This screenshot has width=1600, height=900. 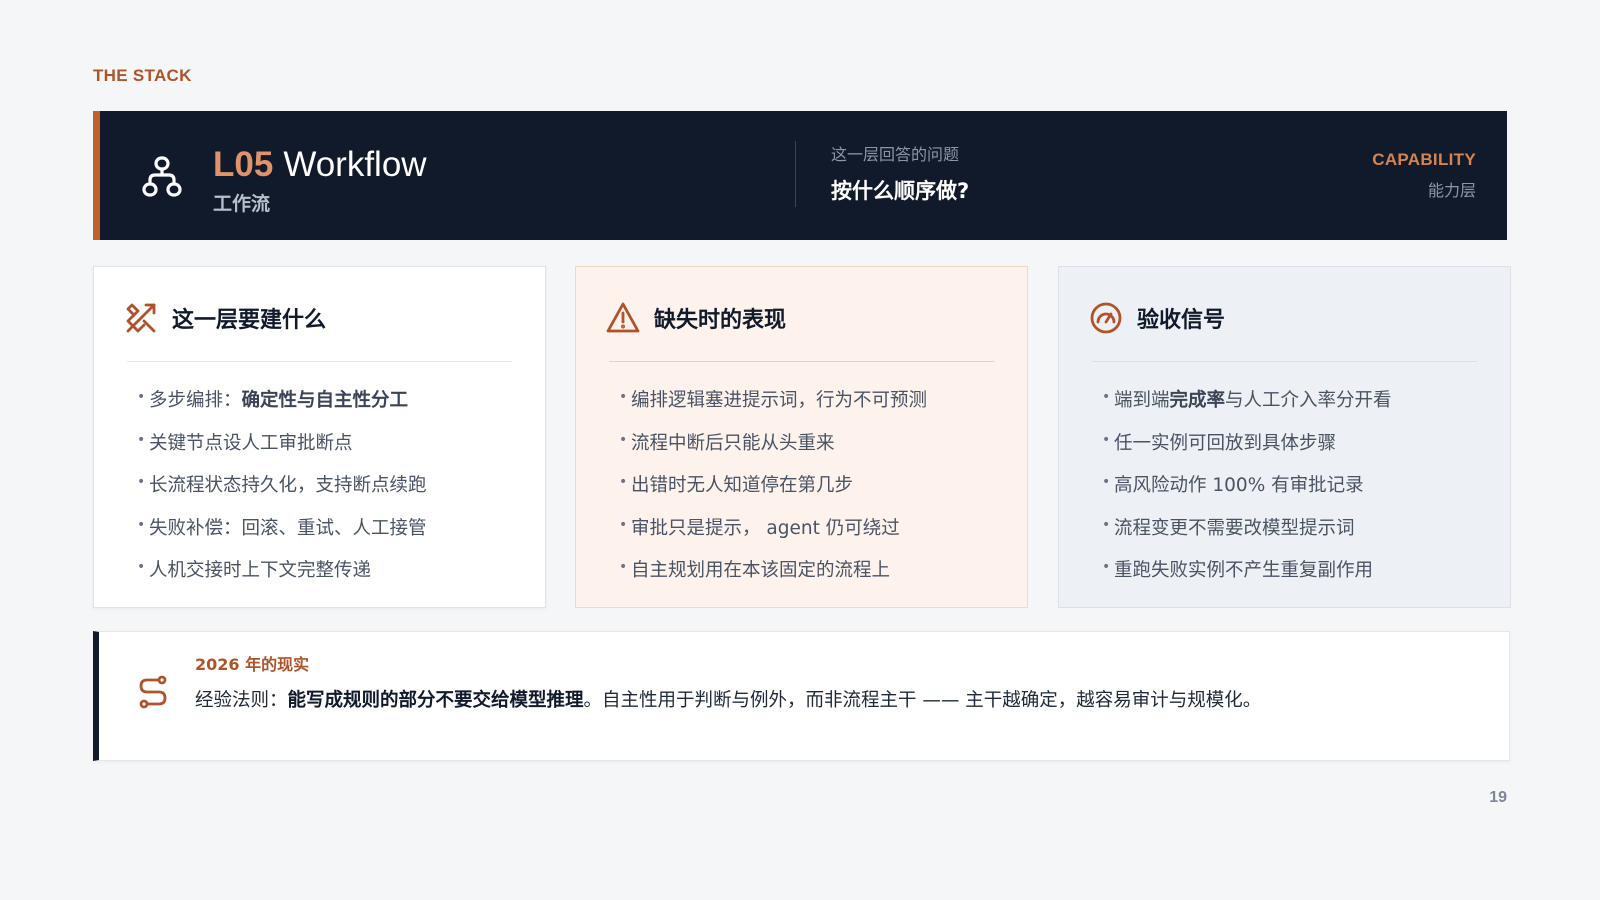 What do you see at coordinates (808, 569) in the screenshot?
I see `list-item: 自主规划用在本该固定的流程上` at bounding box center [808, 569].